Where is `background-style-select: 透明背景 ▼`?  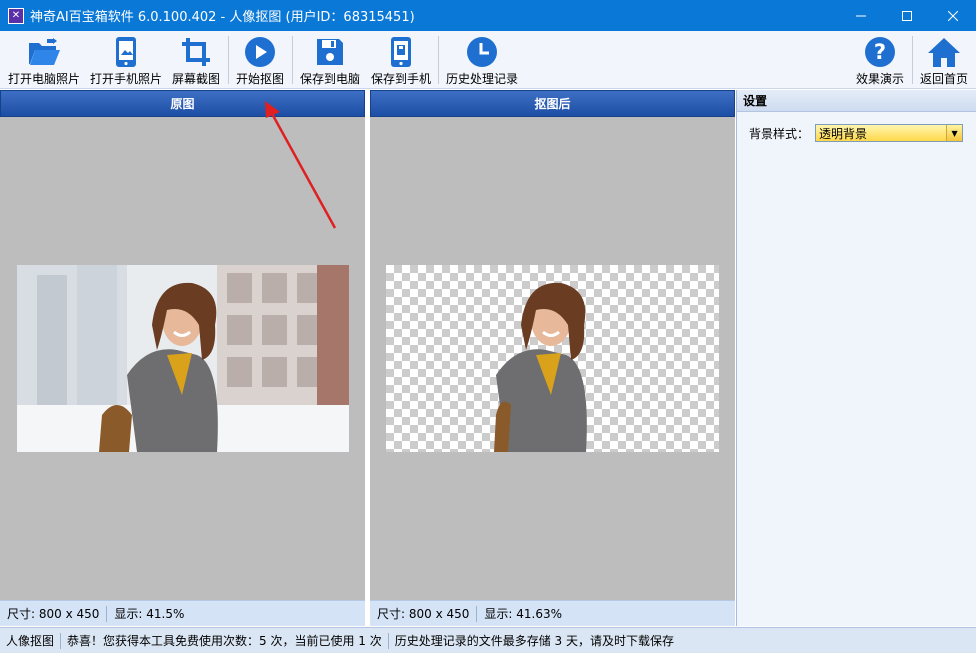 background-style-select: 透明背景 ▼ is located at coordinates (889, 133).